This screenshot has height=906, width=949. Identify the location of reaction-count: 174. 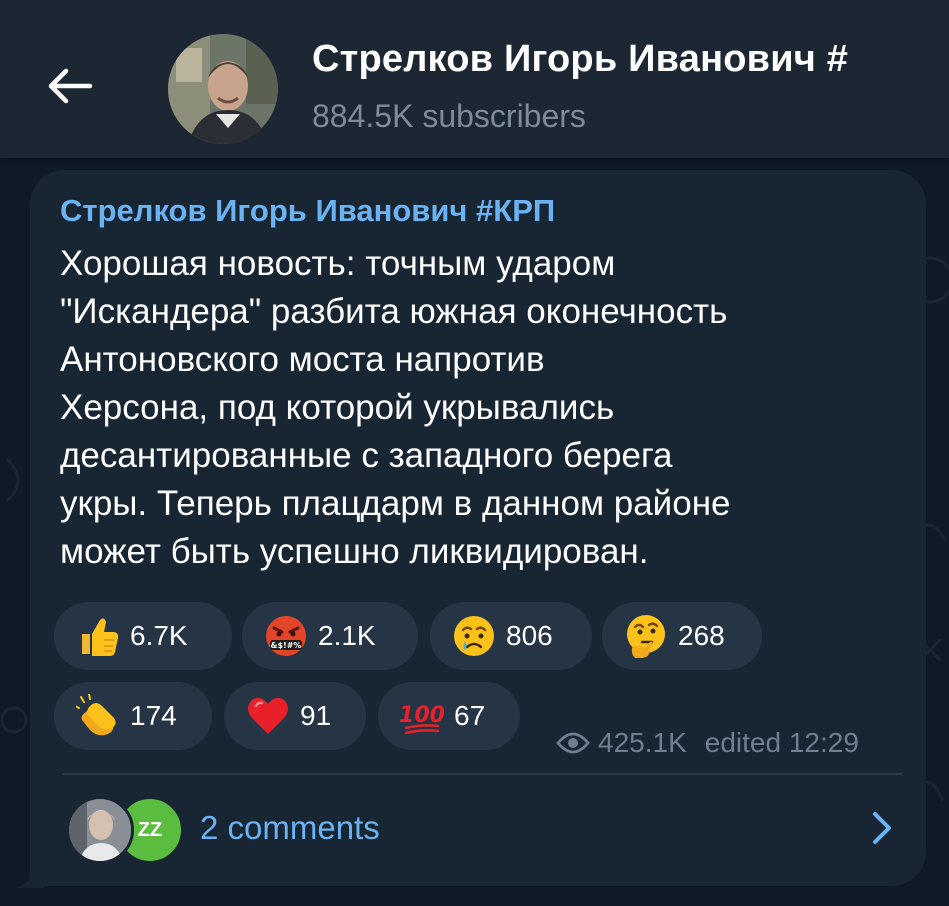
(153, 715).